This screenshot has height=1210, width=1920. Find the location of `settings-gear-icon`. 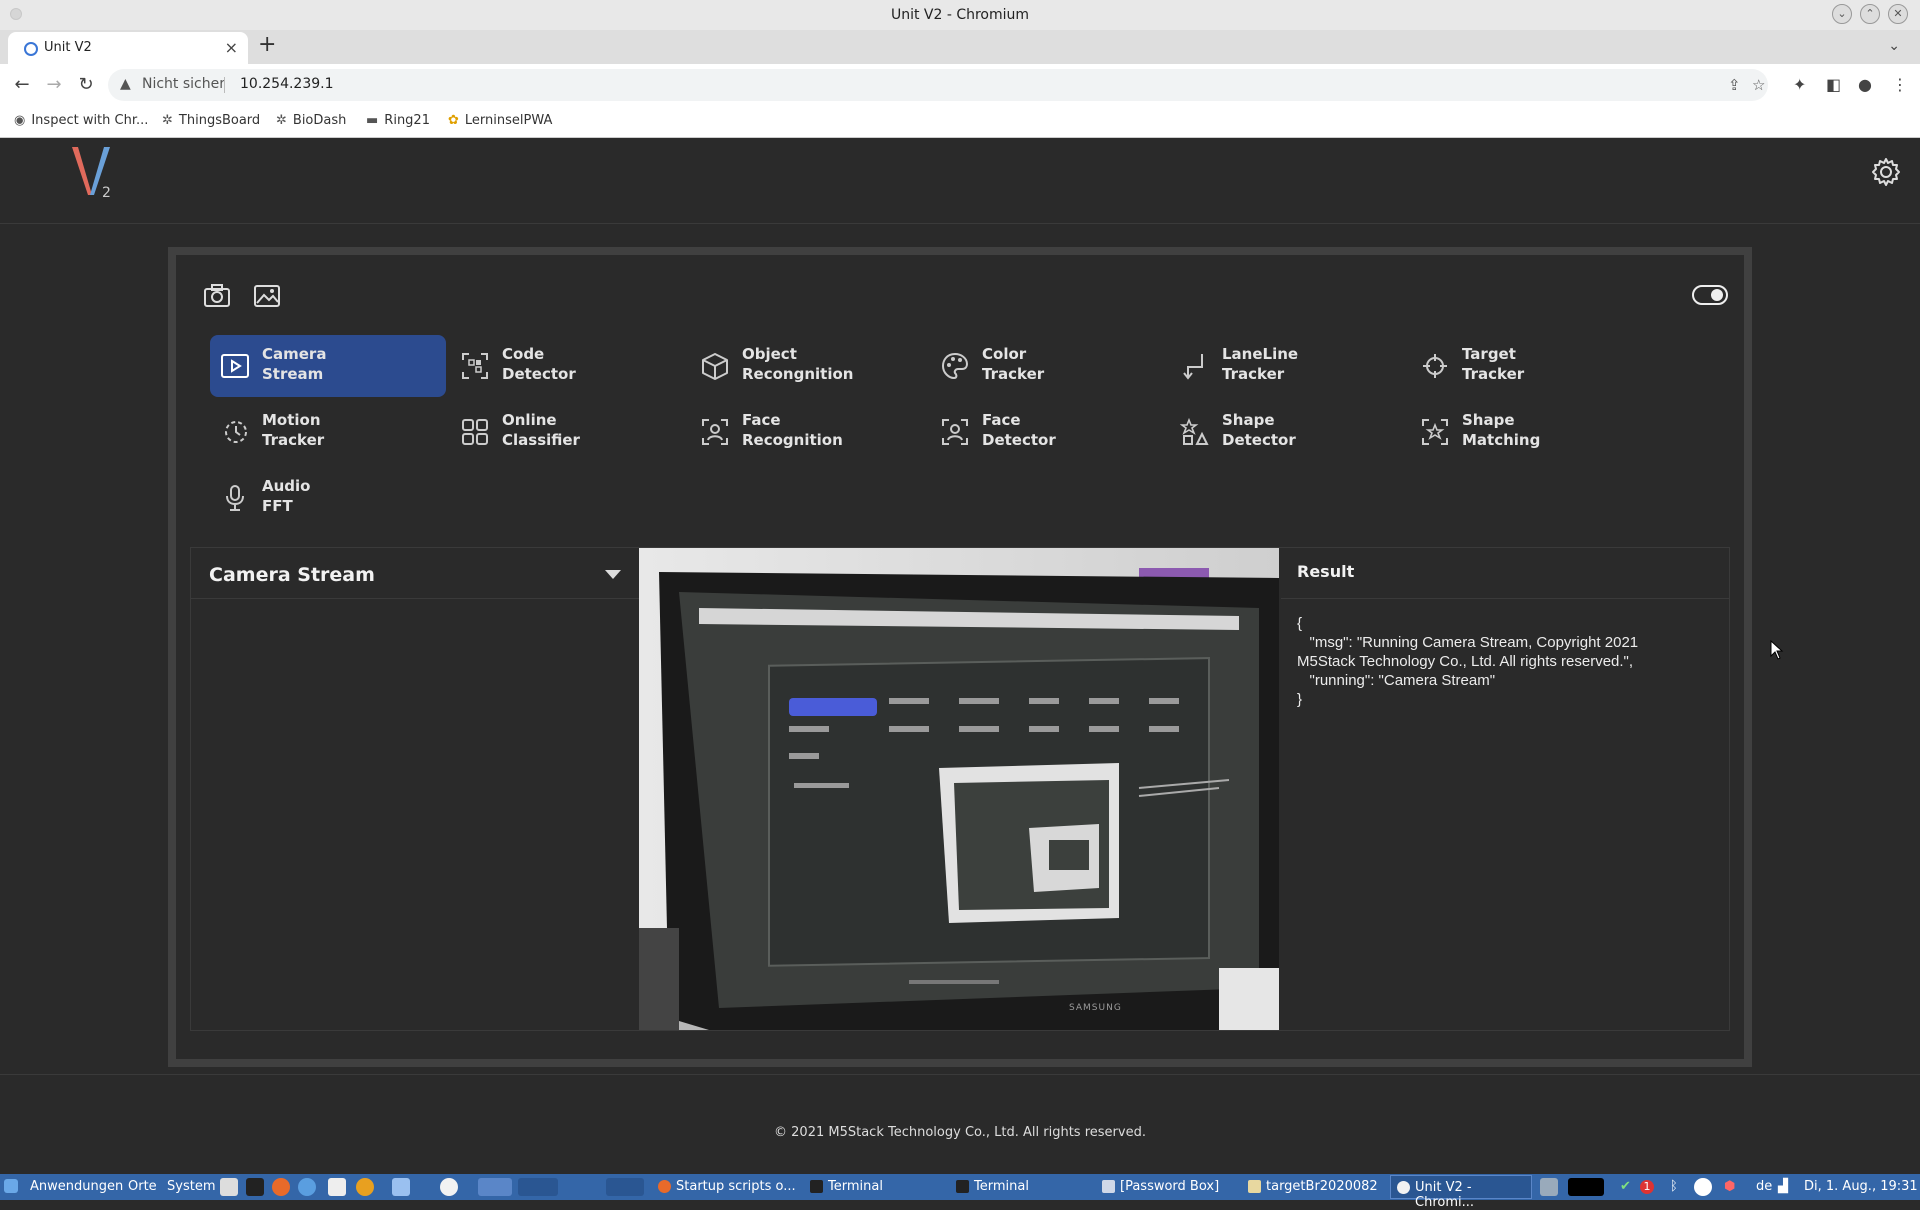

settings-gear-icon is located at coordinates (1886, 172).